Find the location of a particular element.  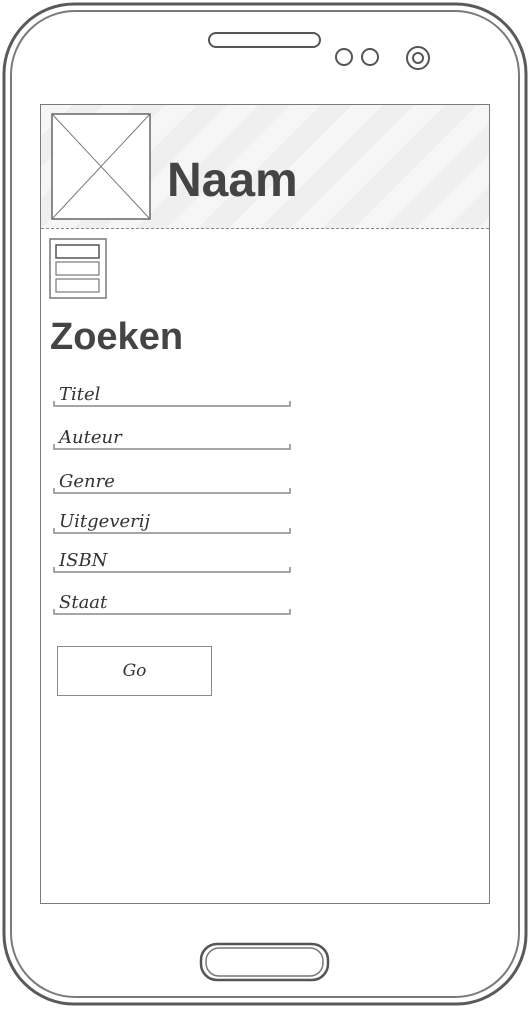

list-menu-icon is located at coordinates (78, 268).